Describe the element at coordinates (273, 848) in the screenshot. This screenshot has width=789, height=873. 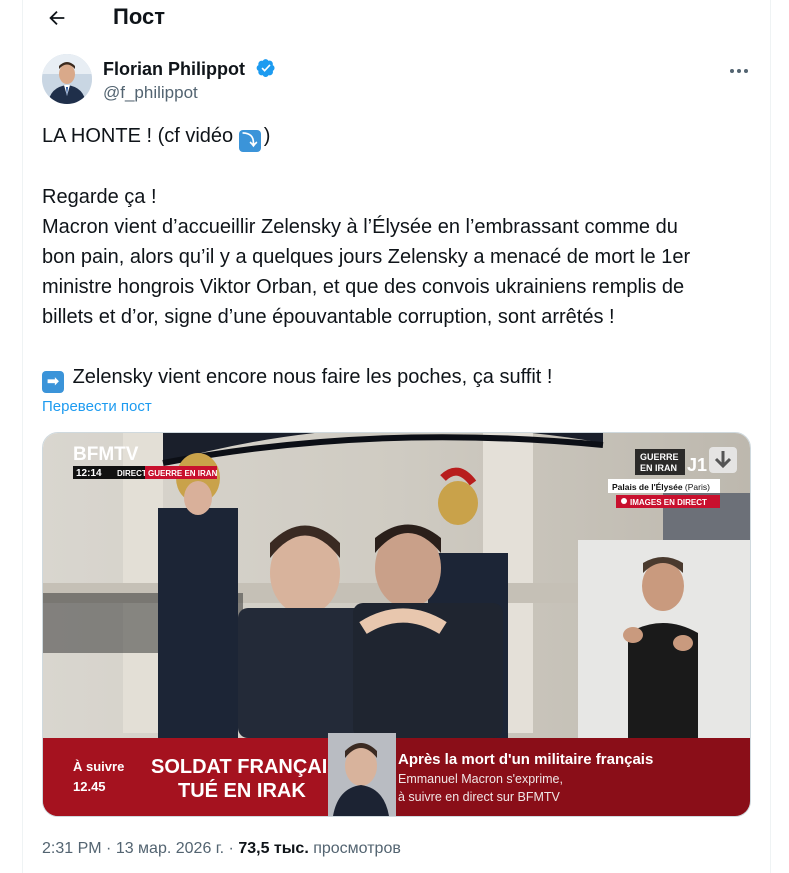
I see `view-count: 73,5 тыс.` at that location.